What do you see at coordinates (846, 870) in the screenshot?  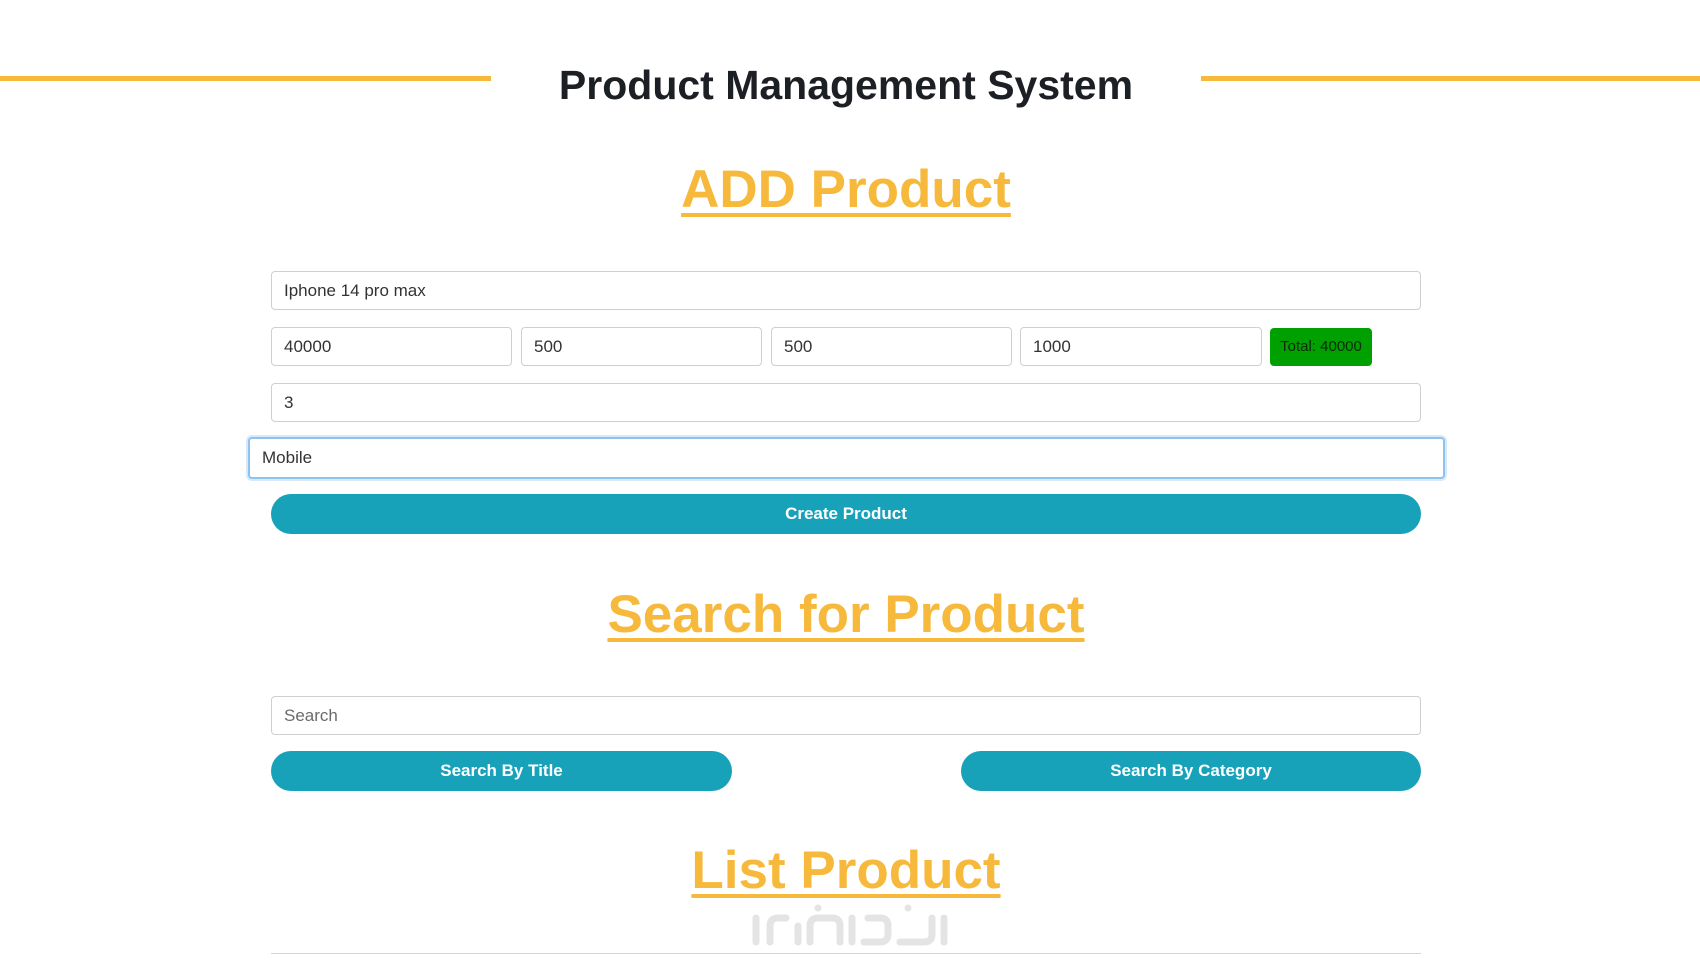 I see `list-product-heading: List Product` at bounding box center [846, 870].